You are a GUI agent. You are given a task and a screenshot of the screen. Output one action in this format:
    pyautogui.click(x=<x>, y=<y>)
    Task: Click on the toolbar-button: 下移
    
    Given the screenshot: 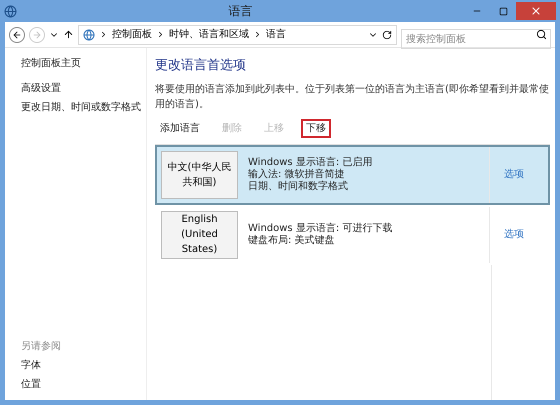 What is the action you would take?
    pyautogui.click(x=316, y=128)
    